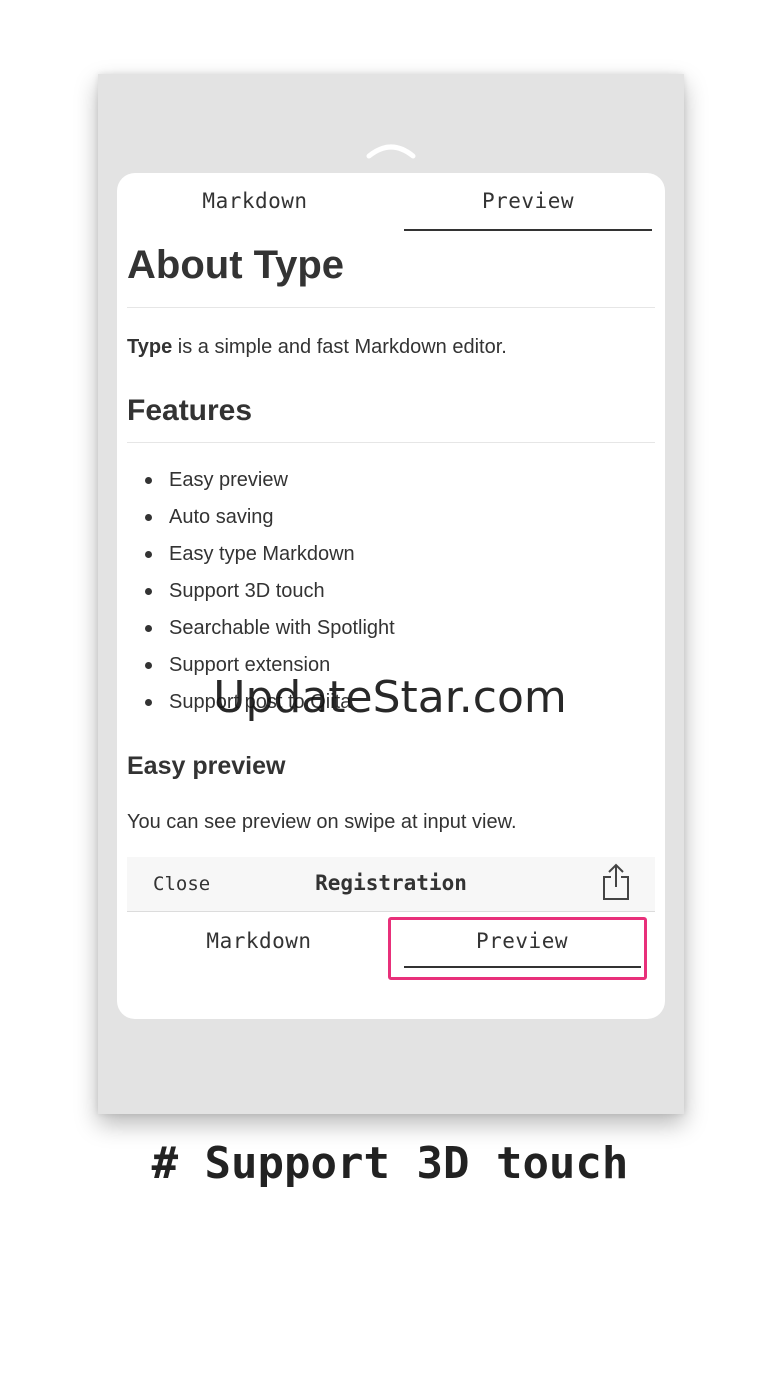 The height and width of the screenshot is (1387, 780). I want to click on list-item-text: Searchable with Spotlight, so click(282, 628).